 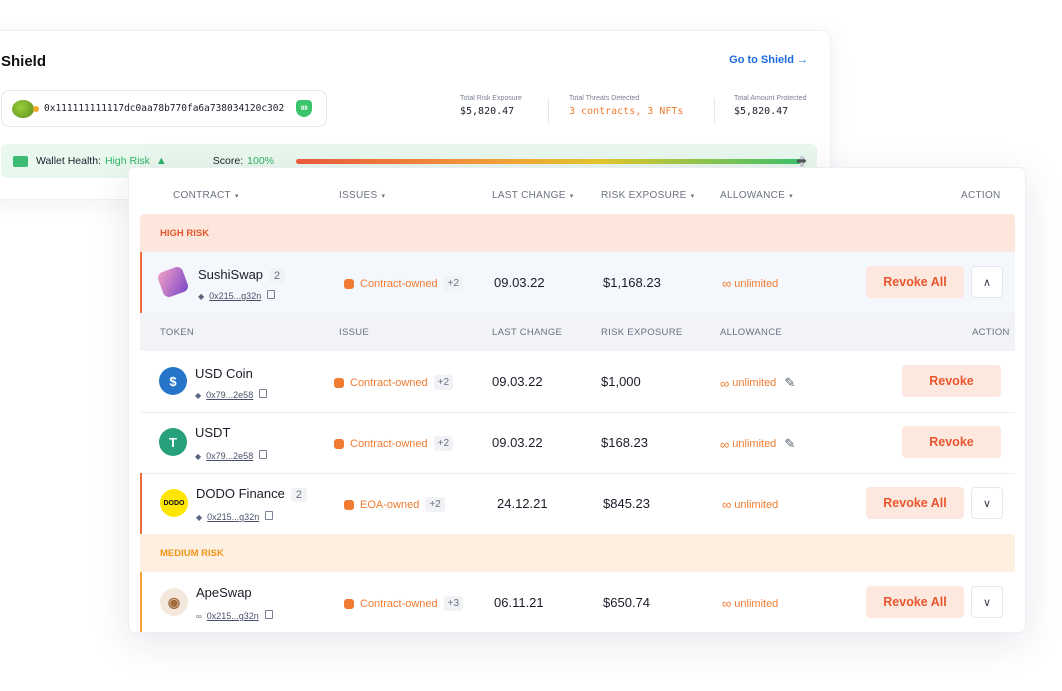 I want to click on subheader-issue: ISSUE, so click(x=354, y=332).